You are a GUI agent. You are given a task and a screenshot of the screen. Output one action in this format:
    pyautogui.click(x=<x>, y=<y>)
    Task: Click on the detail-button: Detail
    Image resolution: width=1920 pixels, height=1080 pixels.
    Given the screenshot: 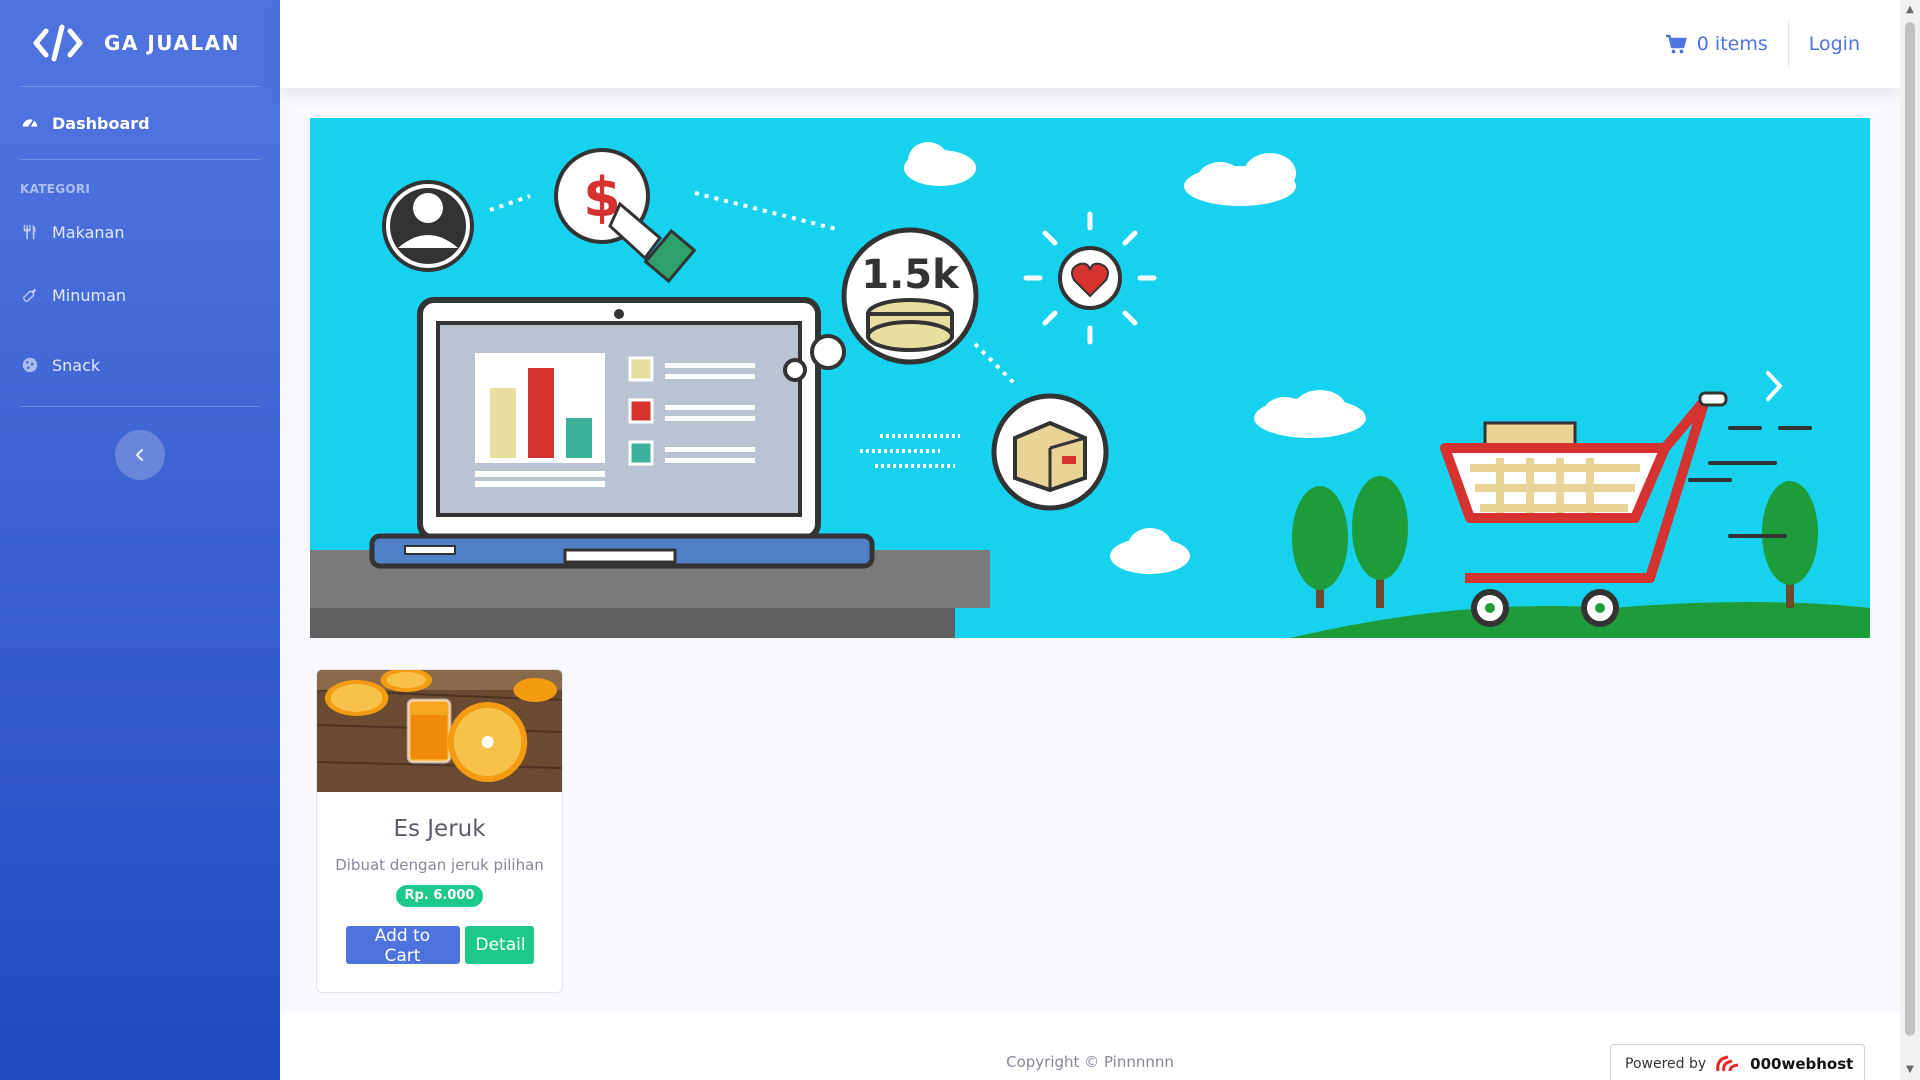 What is the action you would take?
    pyautogui.click(x=499, y=945)
    